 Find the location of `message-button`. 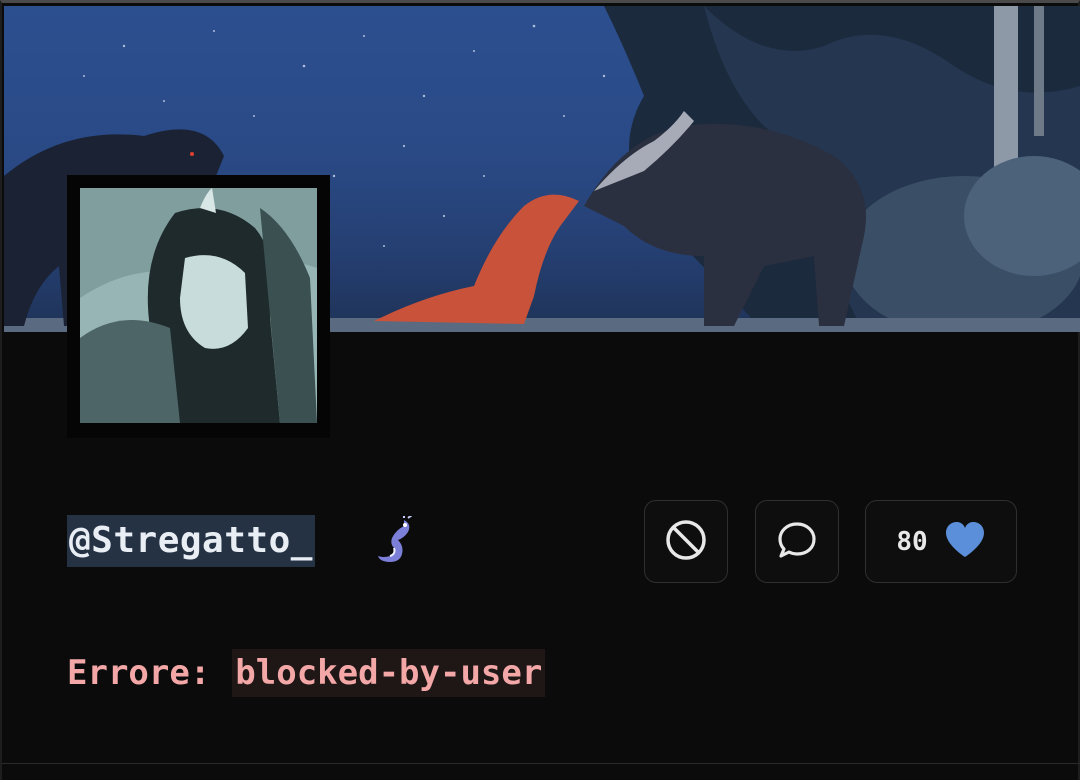

message-button is located at coordinates (797, 541).